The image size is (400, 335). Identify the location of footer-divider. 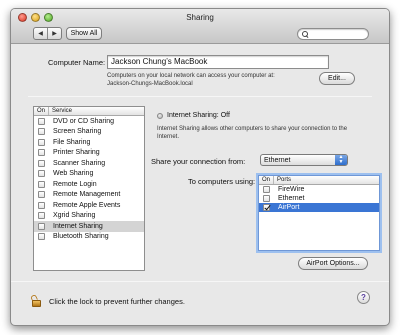
(200, 281).